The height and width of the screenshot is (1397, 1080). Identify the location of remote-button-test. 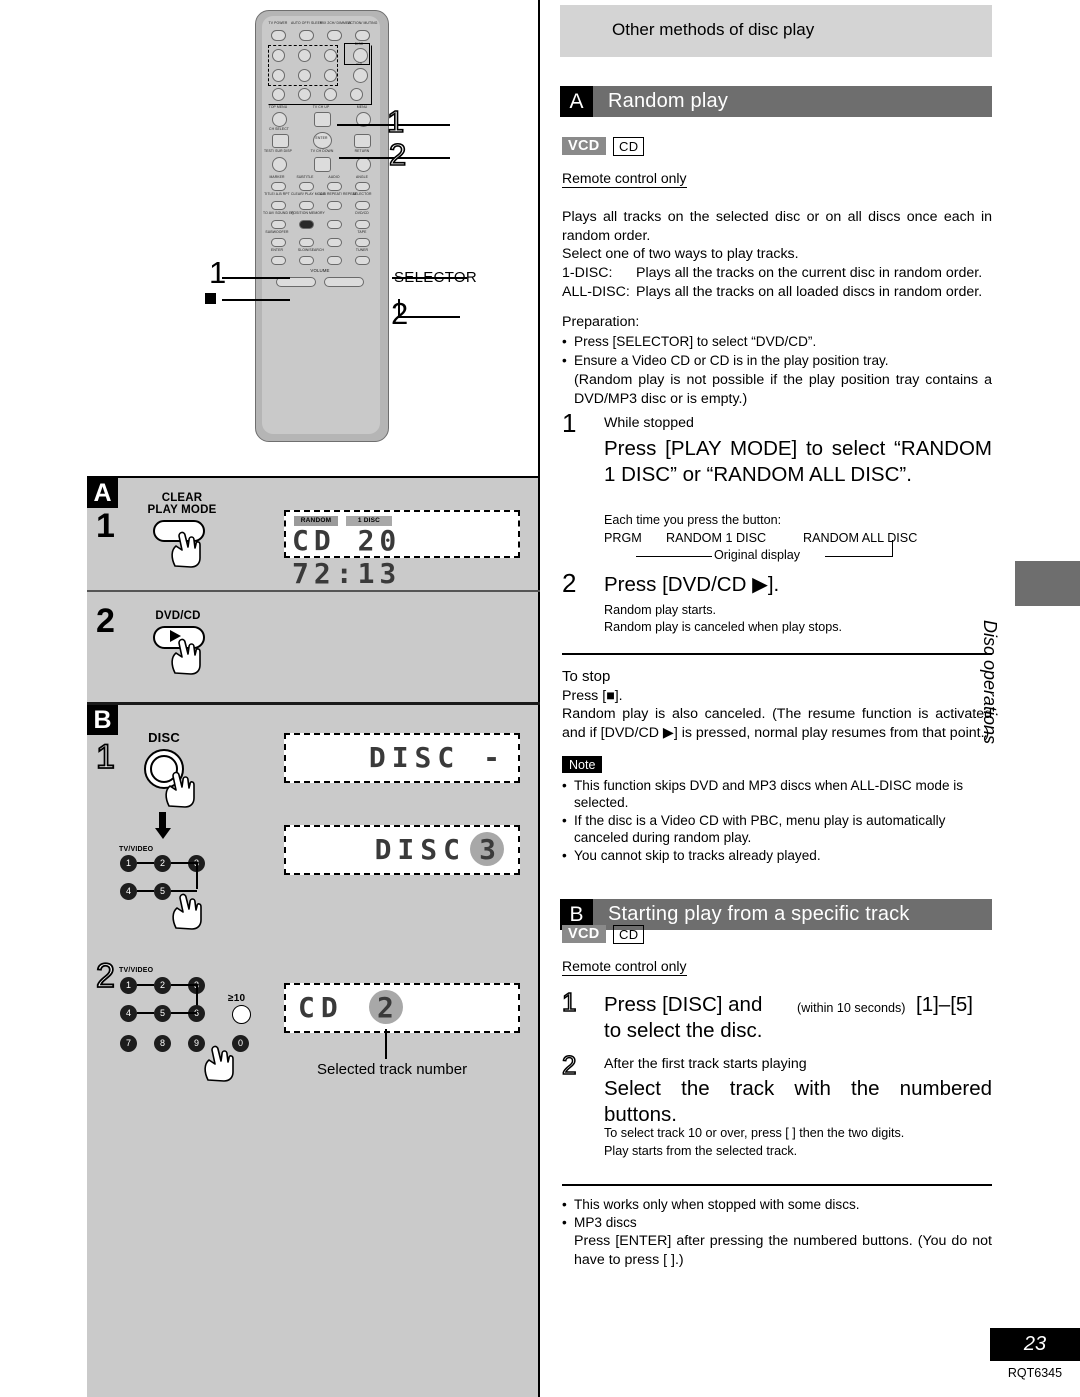
(279, 164).